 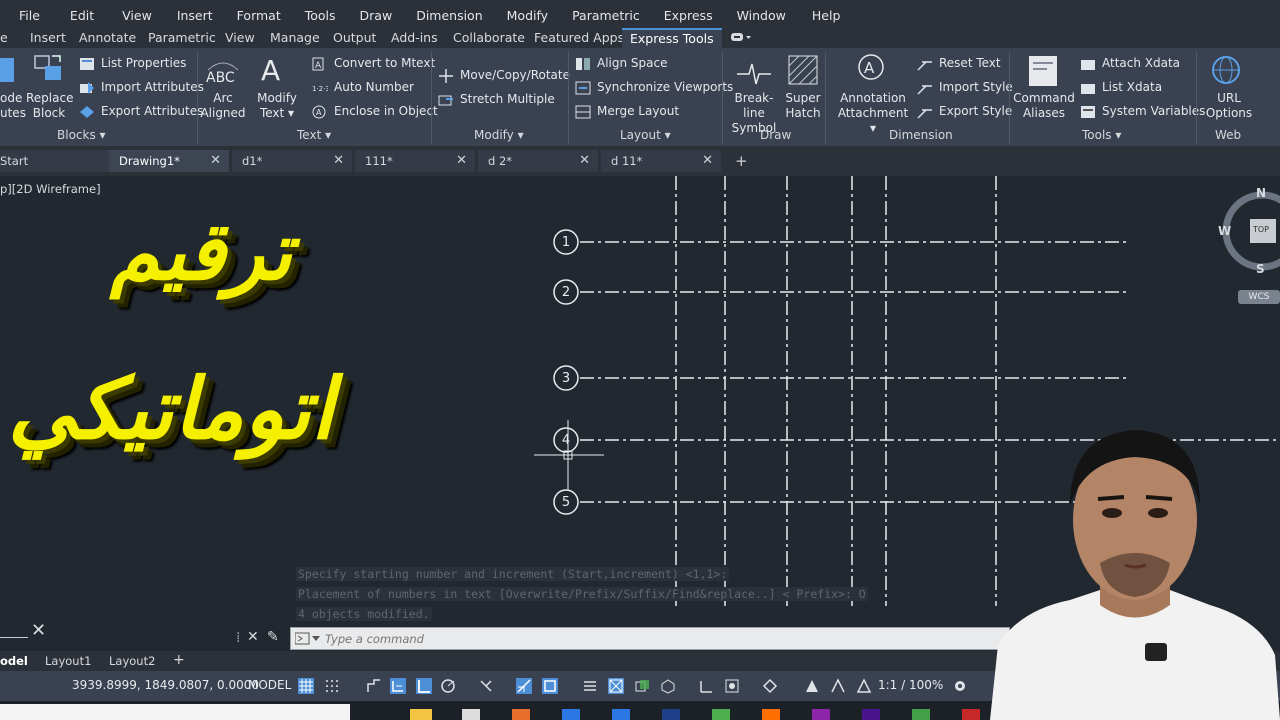 What do you see at coordinates (826, 18) in the screenshot?
I see `menu-help: Help` at bounding box center [826, 18].